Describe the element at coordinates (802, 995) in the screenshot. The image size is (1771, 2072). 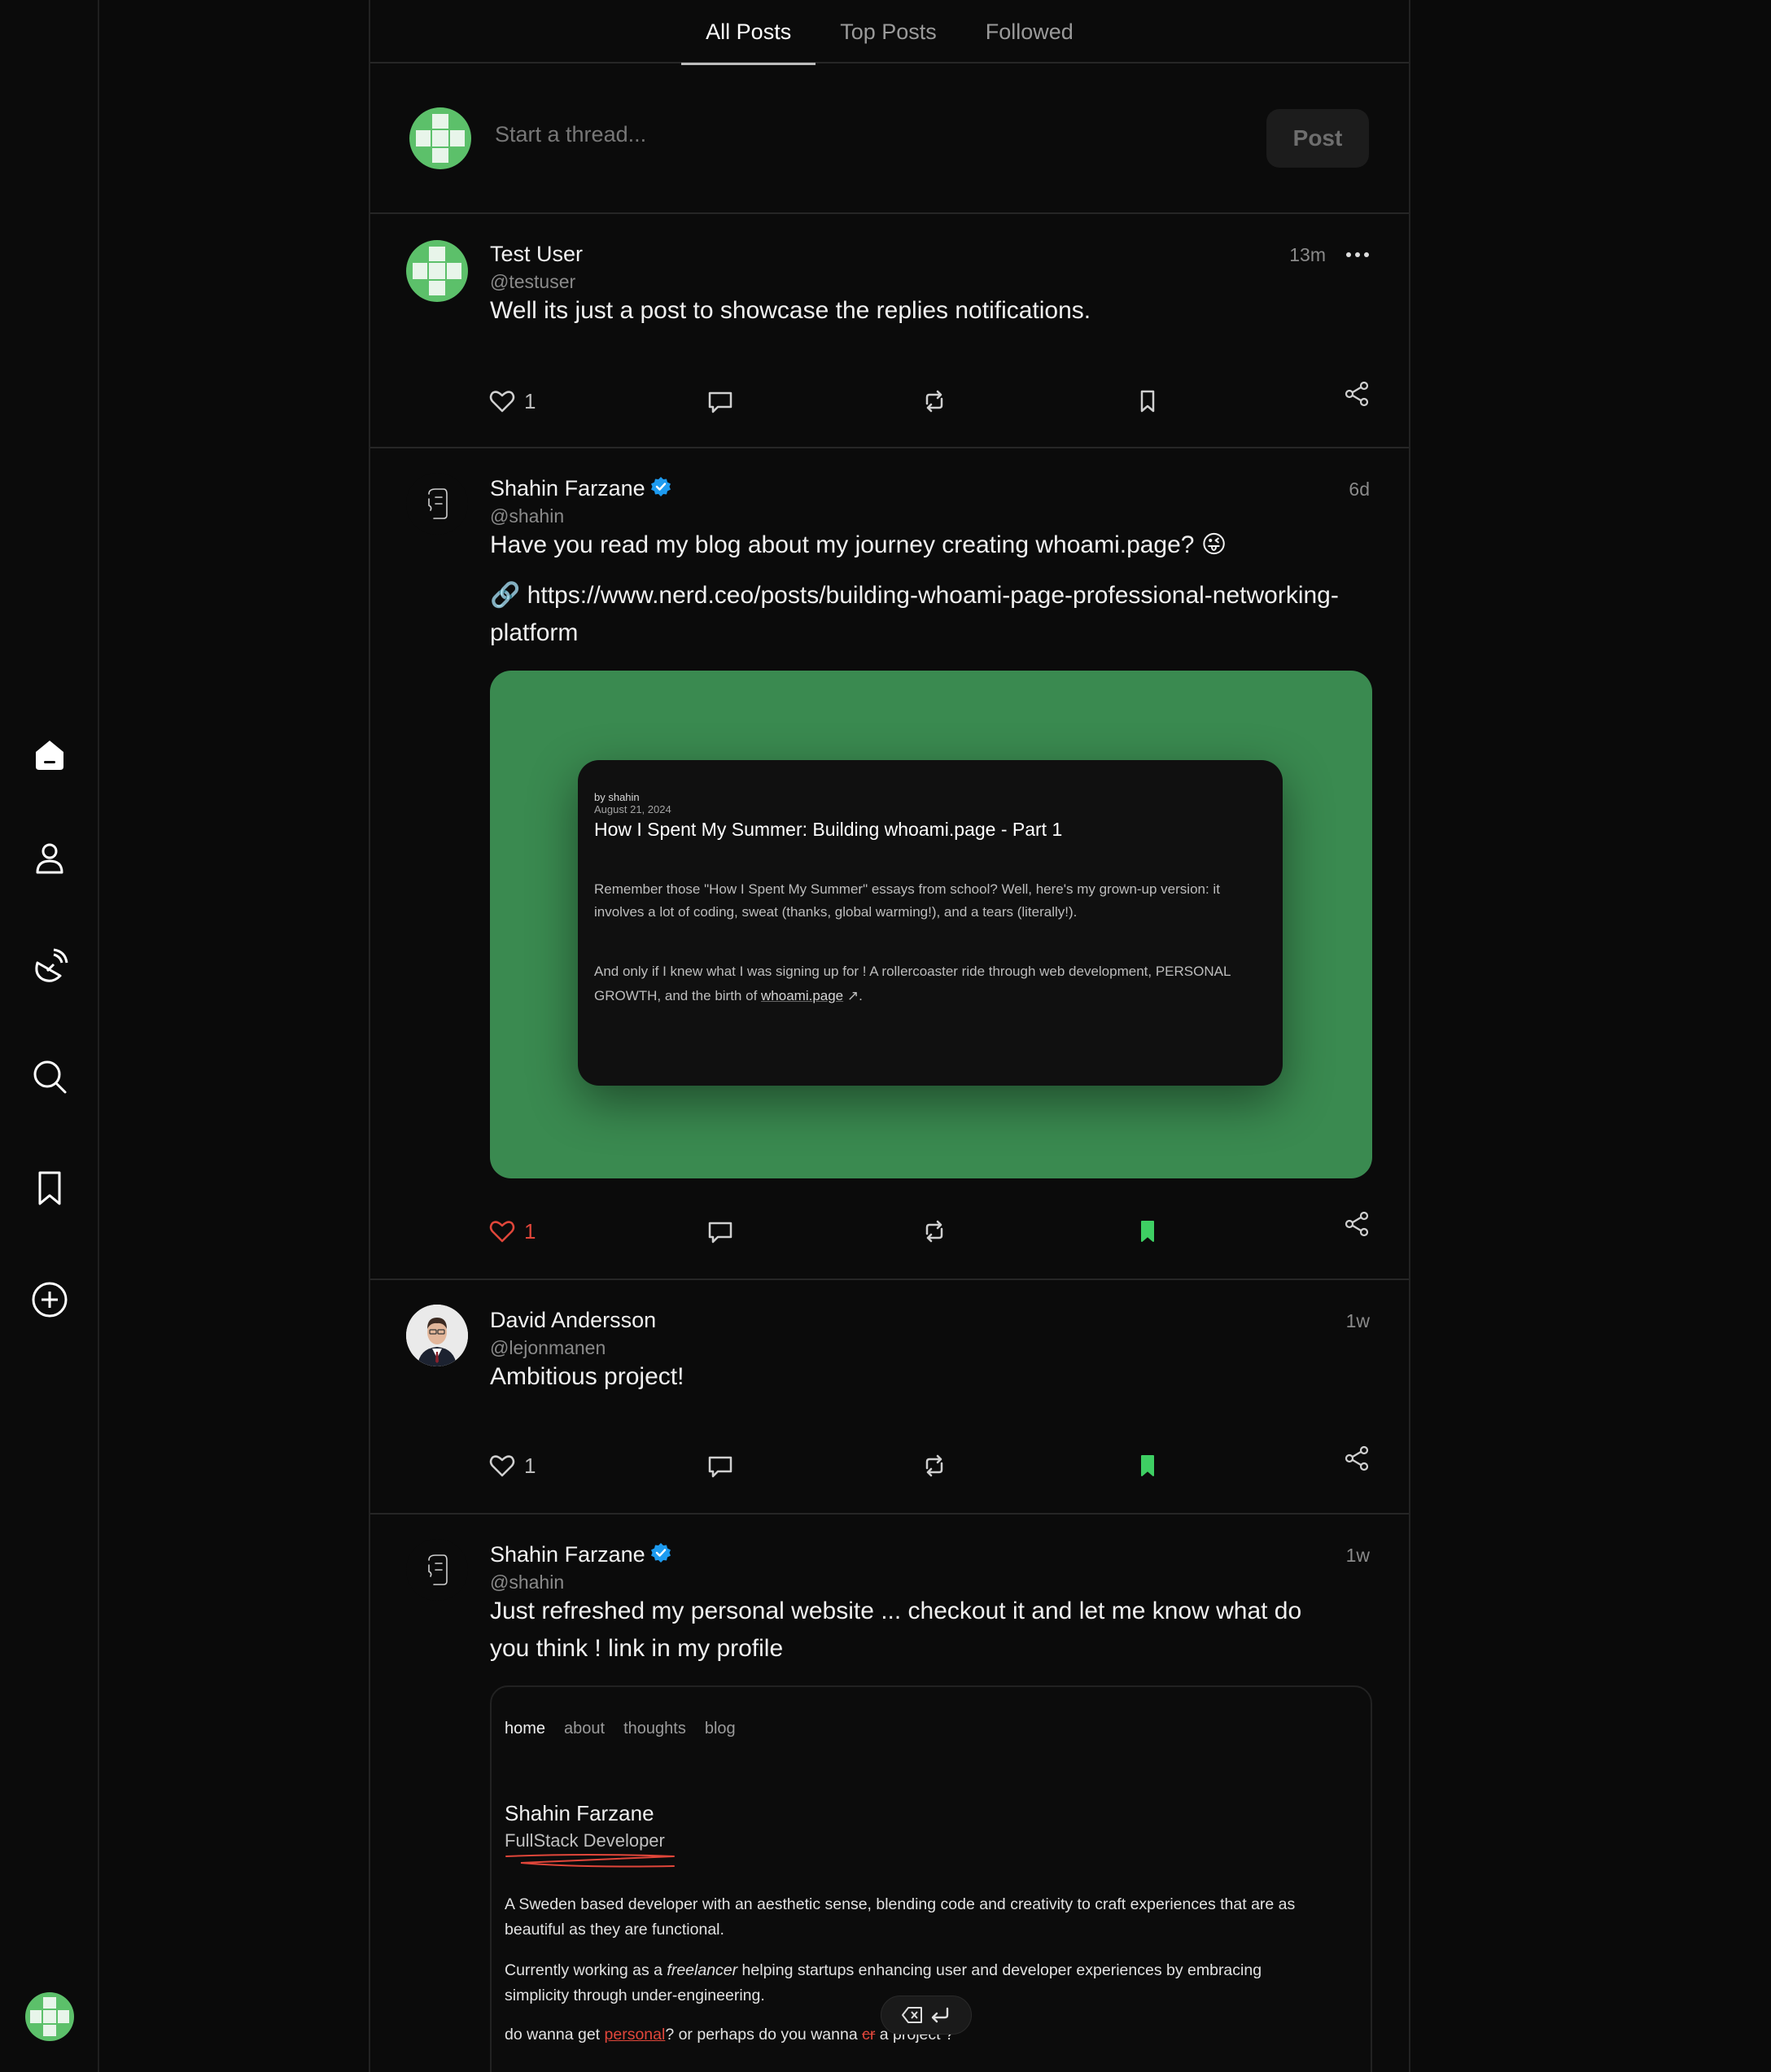
I see `blog-link: whoami.page` at that location.